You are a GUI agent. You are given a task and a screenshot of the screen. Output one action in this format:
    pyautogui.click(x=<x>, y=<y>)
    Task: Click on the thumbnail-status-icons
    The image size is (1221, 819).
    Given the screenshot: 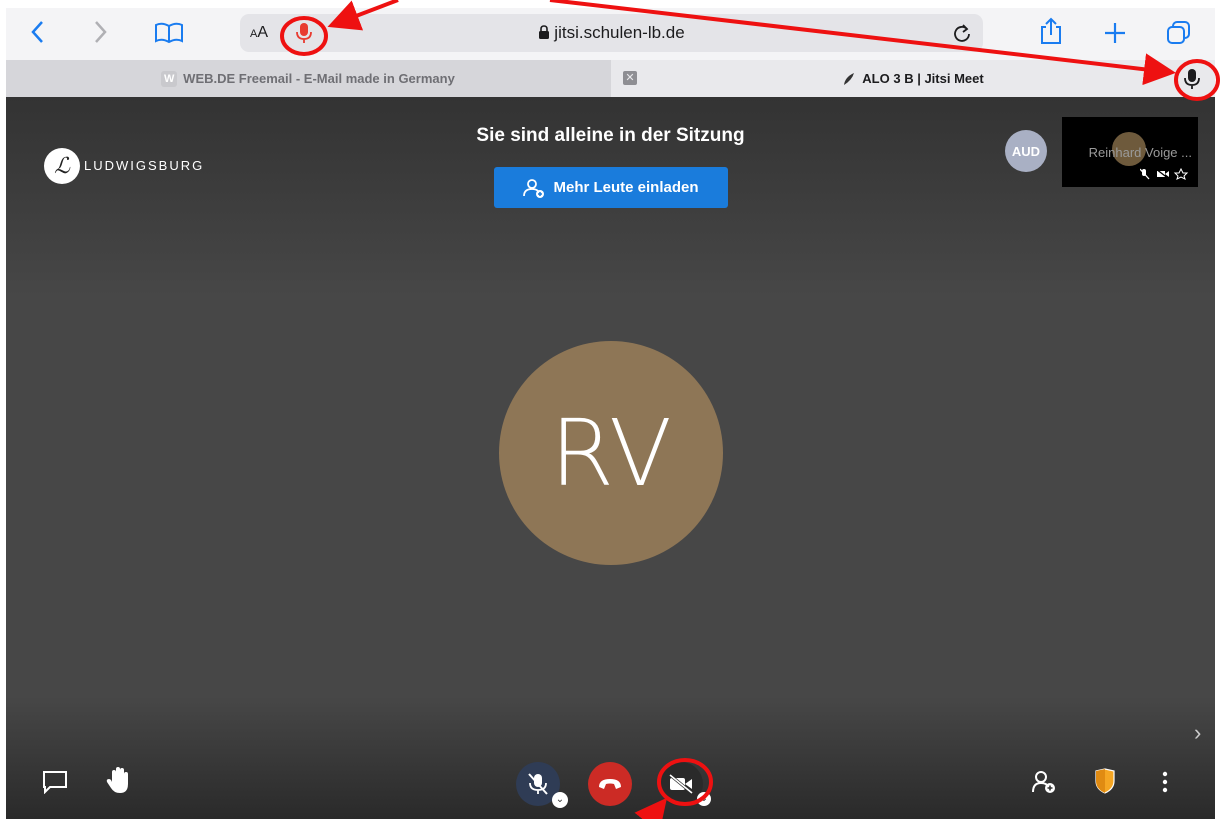 What is the action you would take?
    pyautogui.click(x=1165, y=175)
    